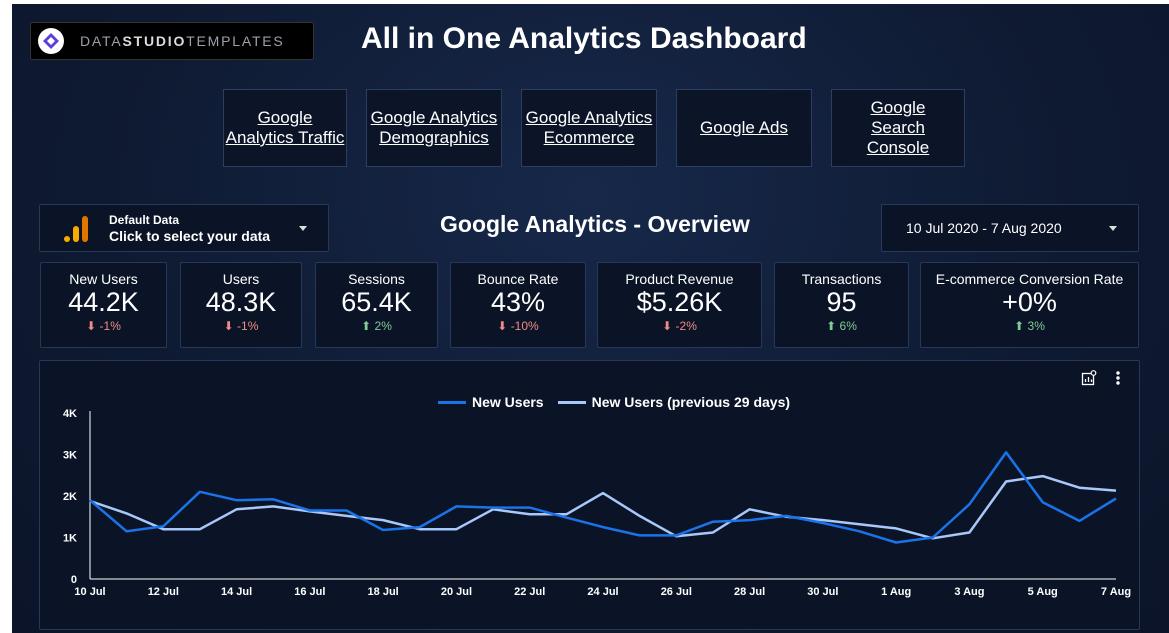 The width and height of the screenshot is (1169, 633). I want to click on y-tick-label: 3K, so click(70, 456).